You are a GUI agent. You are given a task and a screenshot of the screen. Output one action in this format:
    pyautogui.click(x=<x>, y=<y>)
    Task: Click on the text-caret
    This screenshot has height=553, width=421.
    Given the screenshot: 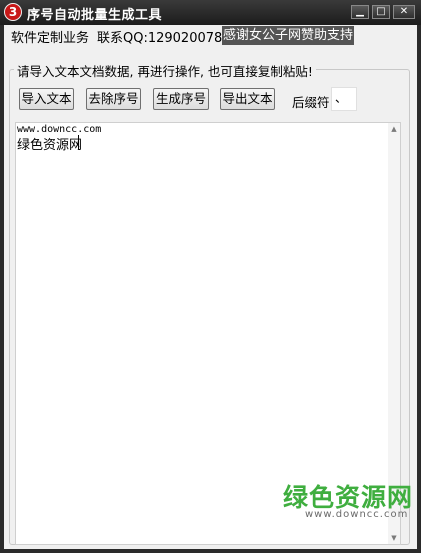 What is the action you would take?
    pyautogui.click(x=78, y=142)
    